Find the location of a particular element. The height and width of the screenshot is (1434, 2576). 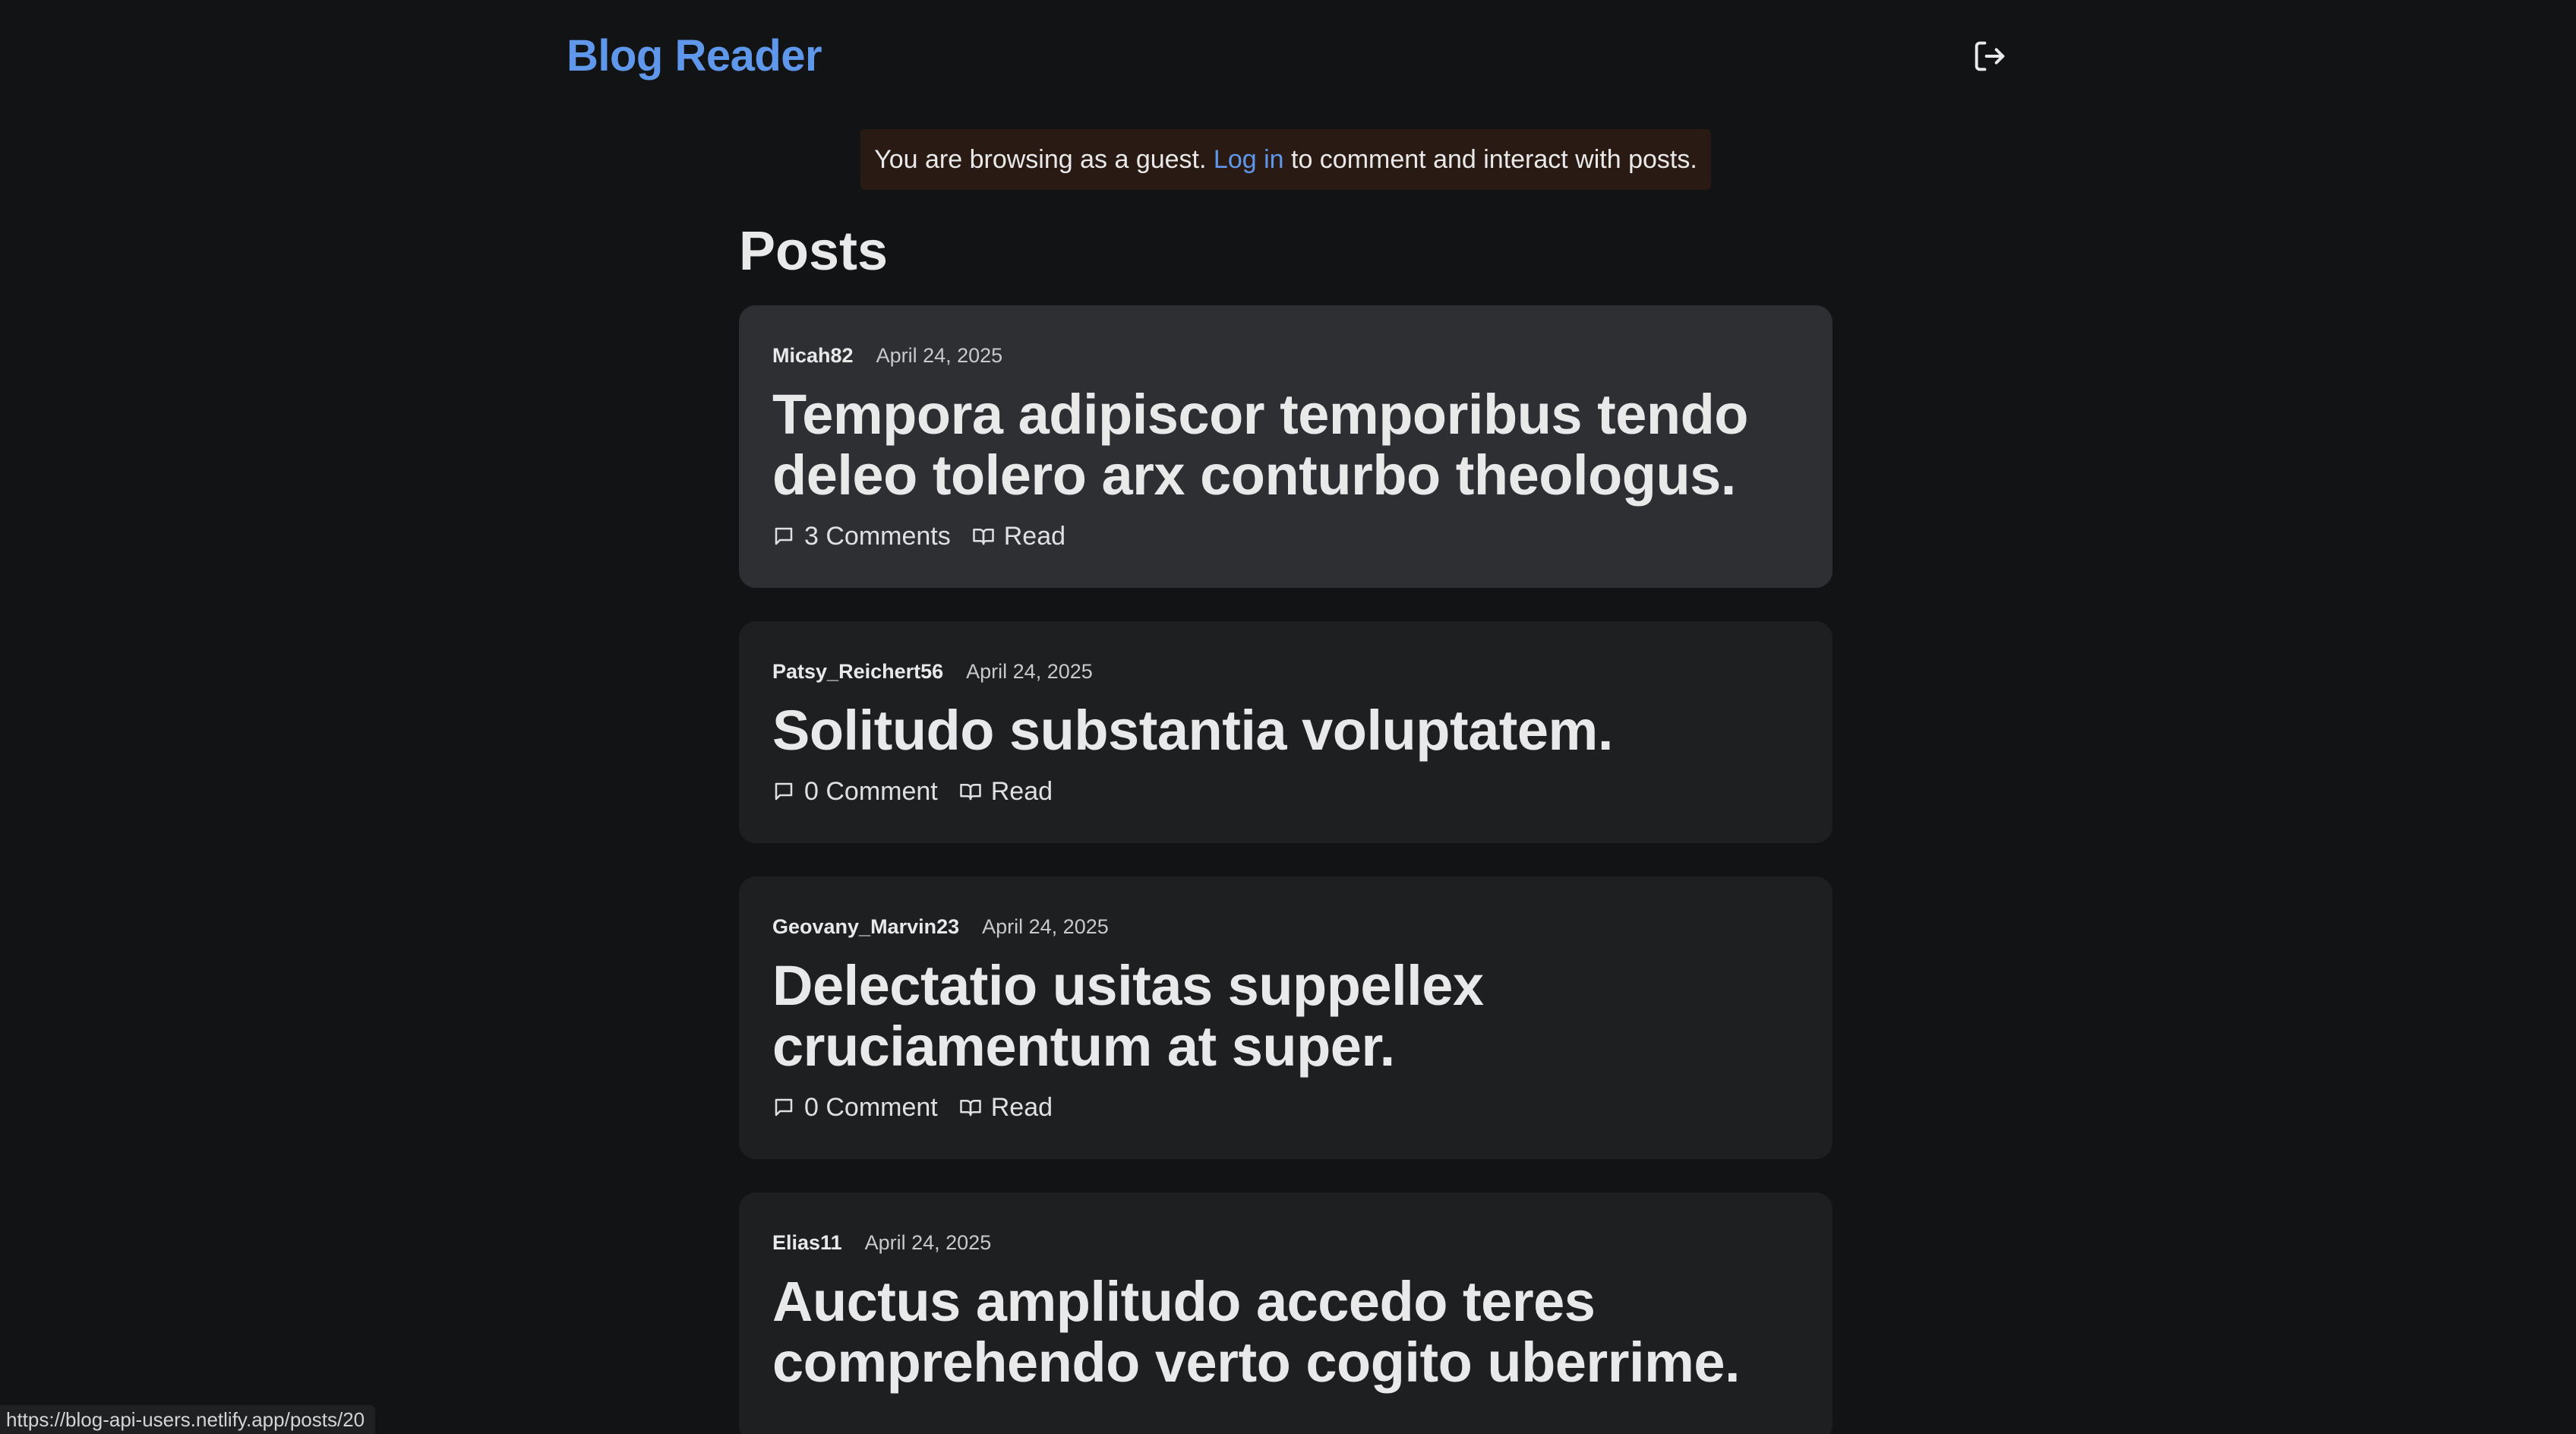

post-meta: Elias11 April 24, 2025 is located at coordinates (1285, 1243).